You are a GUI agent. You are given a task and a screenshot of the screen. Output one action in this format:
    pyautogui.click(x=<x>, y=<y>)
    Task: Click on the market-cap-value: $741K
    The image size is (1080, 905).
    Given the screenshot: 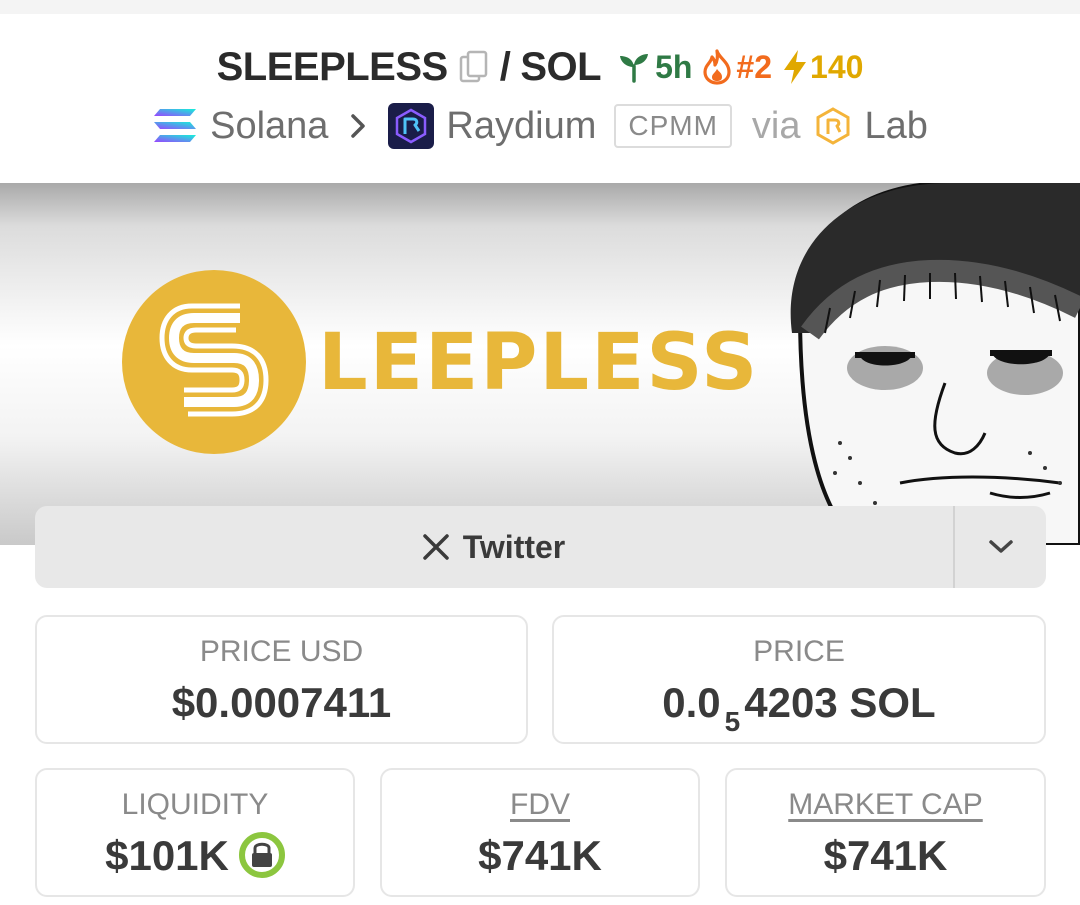 What is the action you would take?
    pyautogui.click(x=885, y=855)
    